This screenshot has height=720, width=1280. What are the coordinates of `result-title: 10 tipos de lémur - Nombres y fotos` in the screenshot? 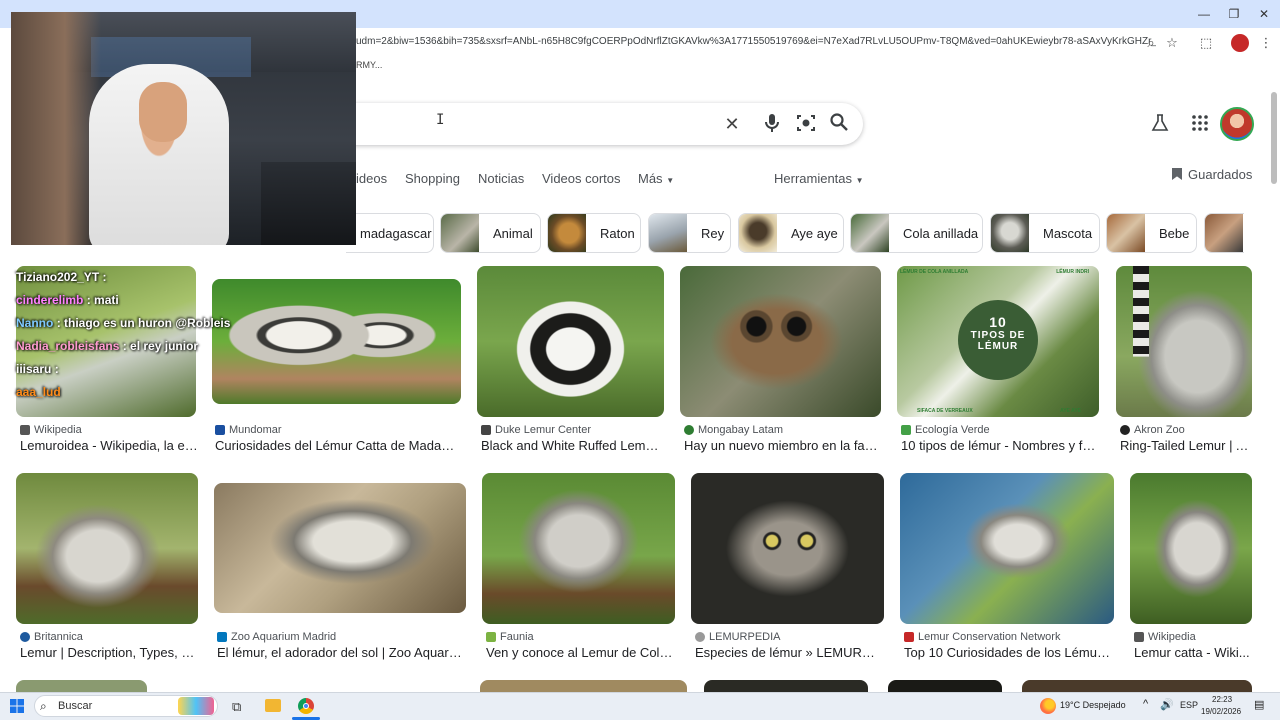 It's located at (1000, 445).